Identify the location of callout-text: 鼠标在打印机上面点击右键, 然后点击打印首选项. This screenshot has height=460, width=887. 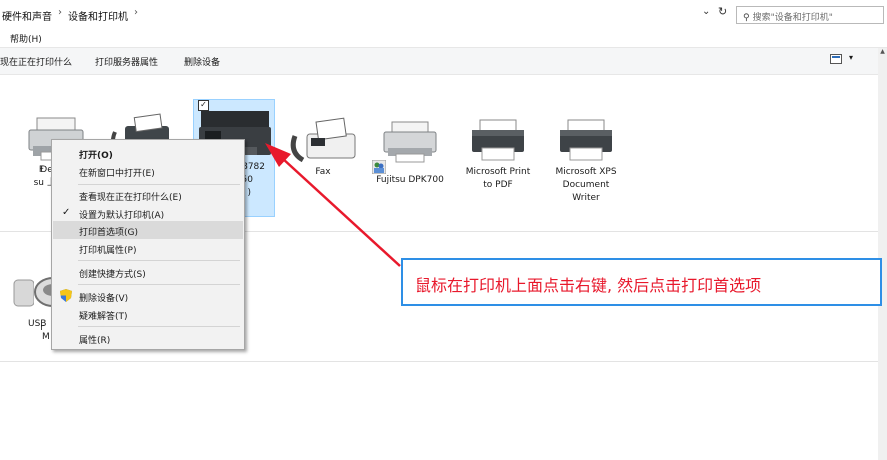
(588, 285).